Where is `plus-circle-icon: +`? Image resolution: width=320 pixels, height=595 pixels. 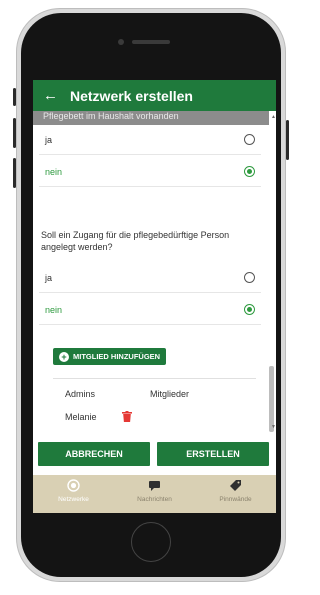 plus-circle-icon: + is located at coordinates (64, 356).